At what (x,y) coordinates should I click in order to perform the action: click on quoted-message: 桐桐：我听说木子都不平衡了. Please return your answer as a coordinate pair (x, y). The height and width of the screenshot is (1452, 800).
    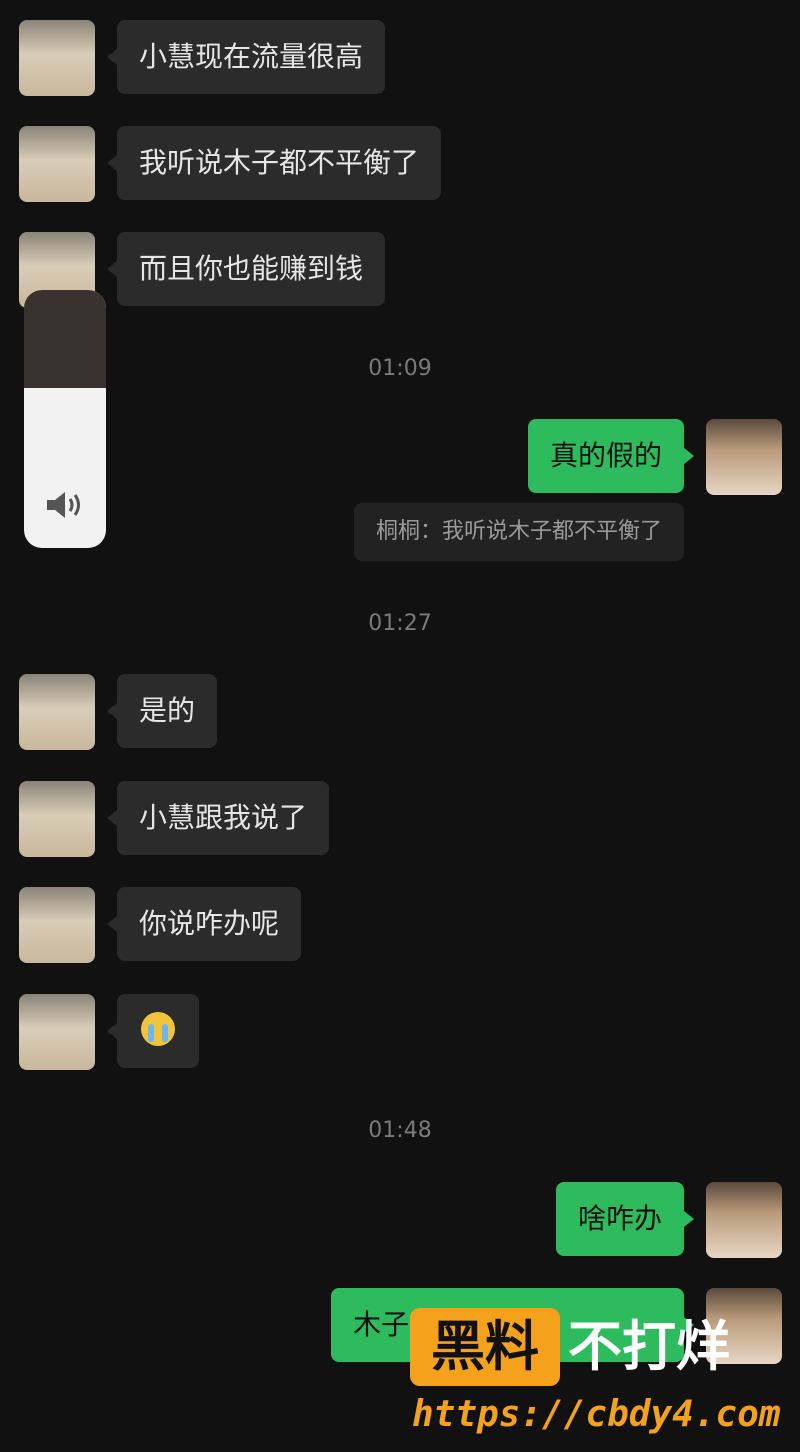
    Looking at the image, I should click on (518, 532).